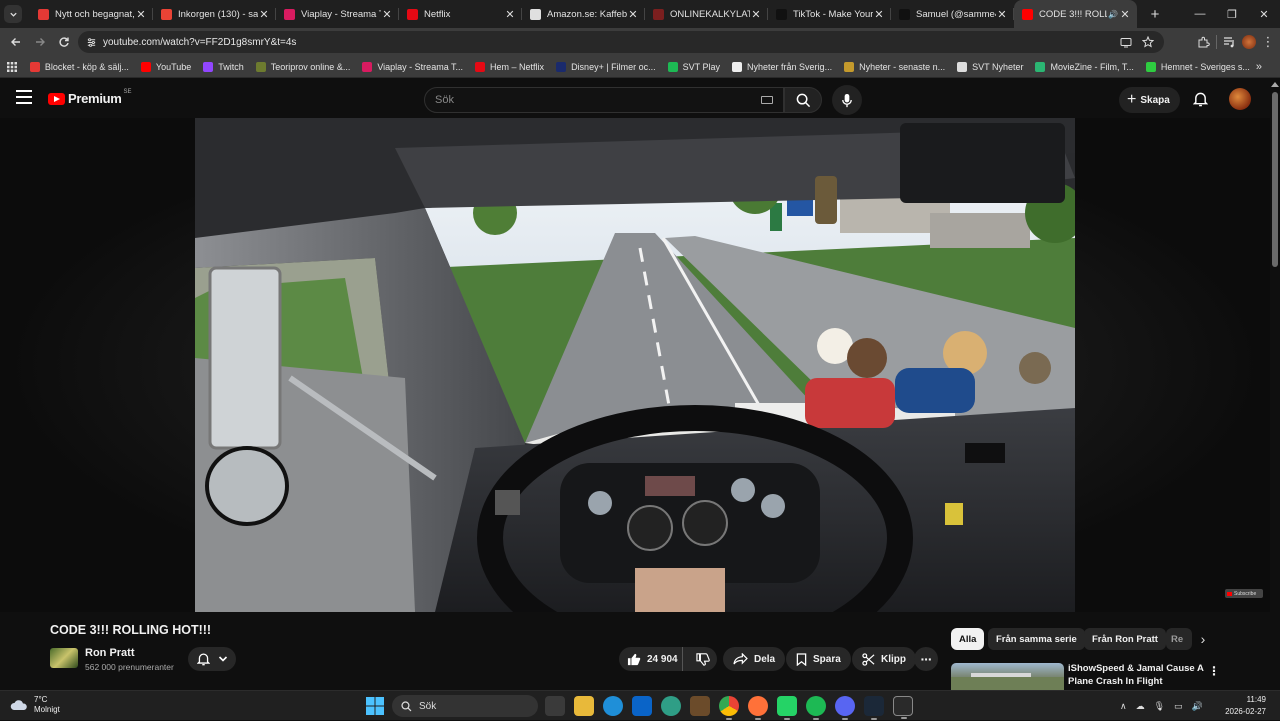 This screenshot has width=1280, height=721. I want to click on search-box, so click(604, 100).